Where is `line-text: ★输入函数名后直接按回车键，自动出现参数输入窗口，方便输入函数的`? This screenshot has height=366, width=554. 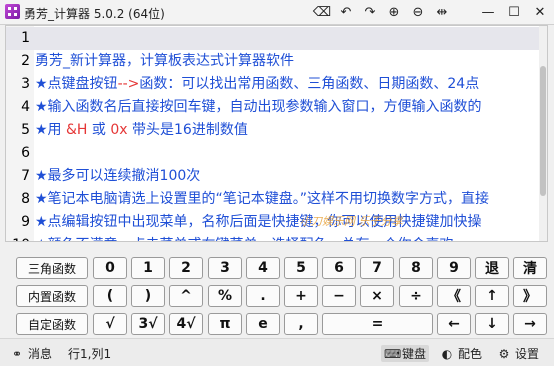 line-text: ★输入函数名后直接按回车键，自动出现参数输入窗口，方便输入函数的 is located at coordinates (258, 107).